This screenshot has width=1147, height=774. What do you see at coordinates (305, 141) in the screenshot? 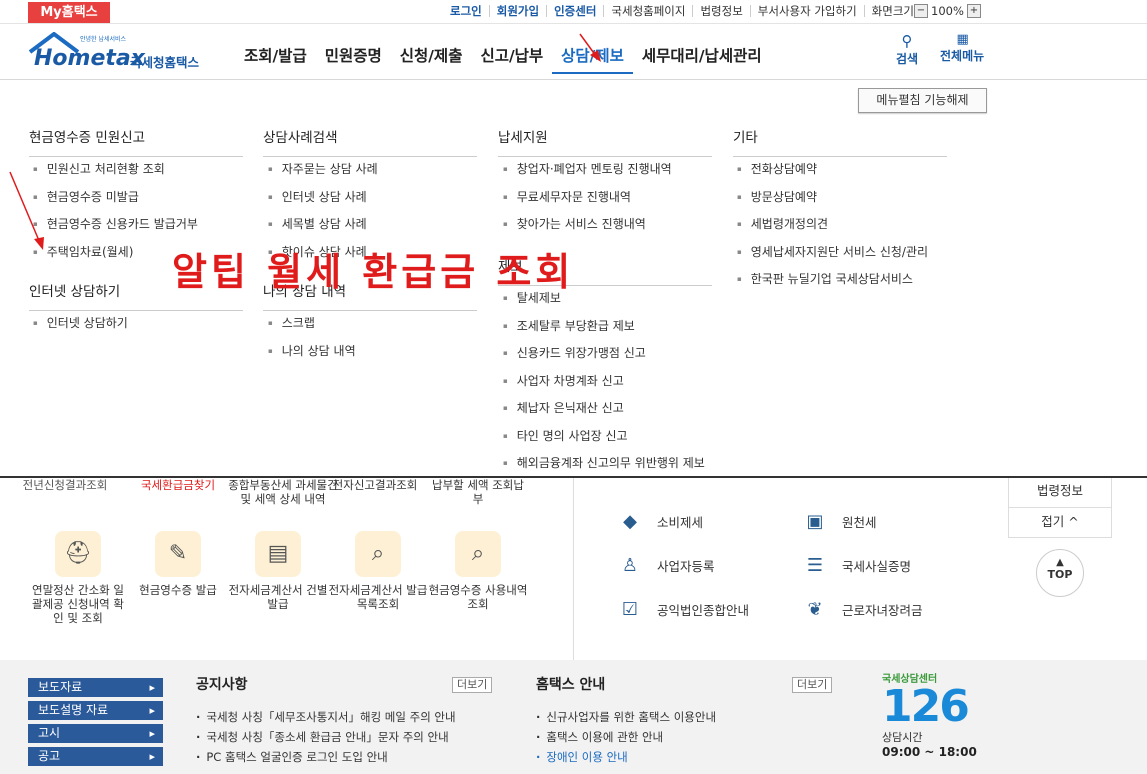
I see `annotation-arrows` at bounding box center [305, 141].